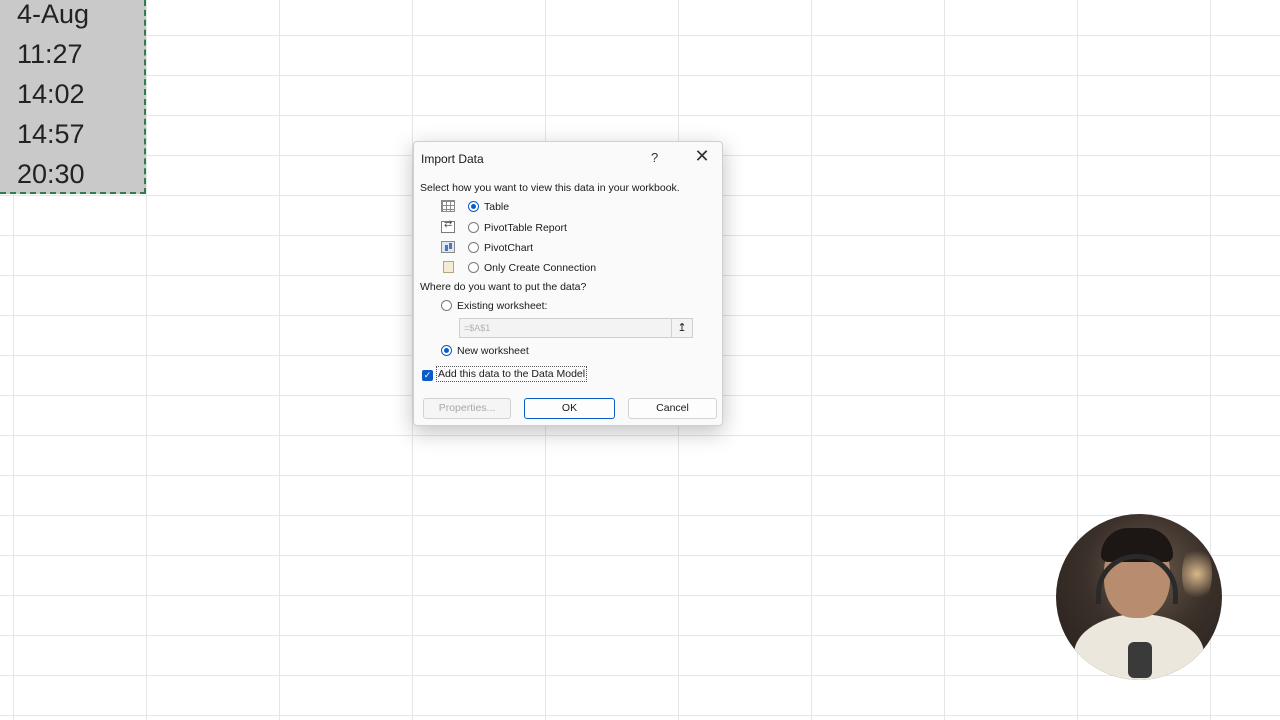 This screenshot has width=1280, height=720. I want to click on cell-value: 11:27, so click(50, 54).